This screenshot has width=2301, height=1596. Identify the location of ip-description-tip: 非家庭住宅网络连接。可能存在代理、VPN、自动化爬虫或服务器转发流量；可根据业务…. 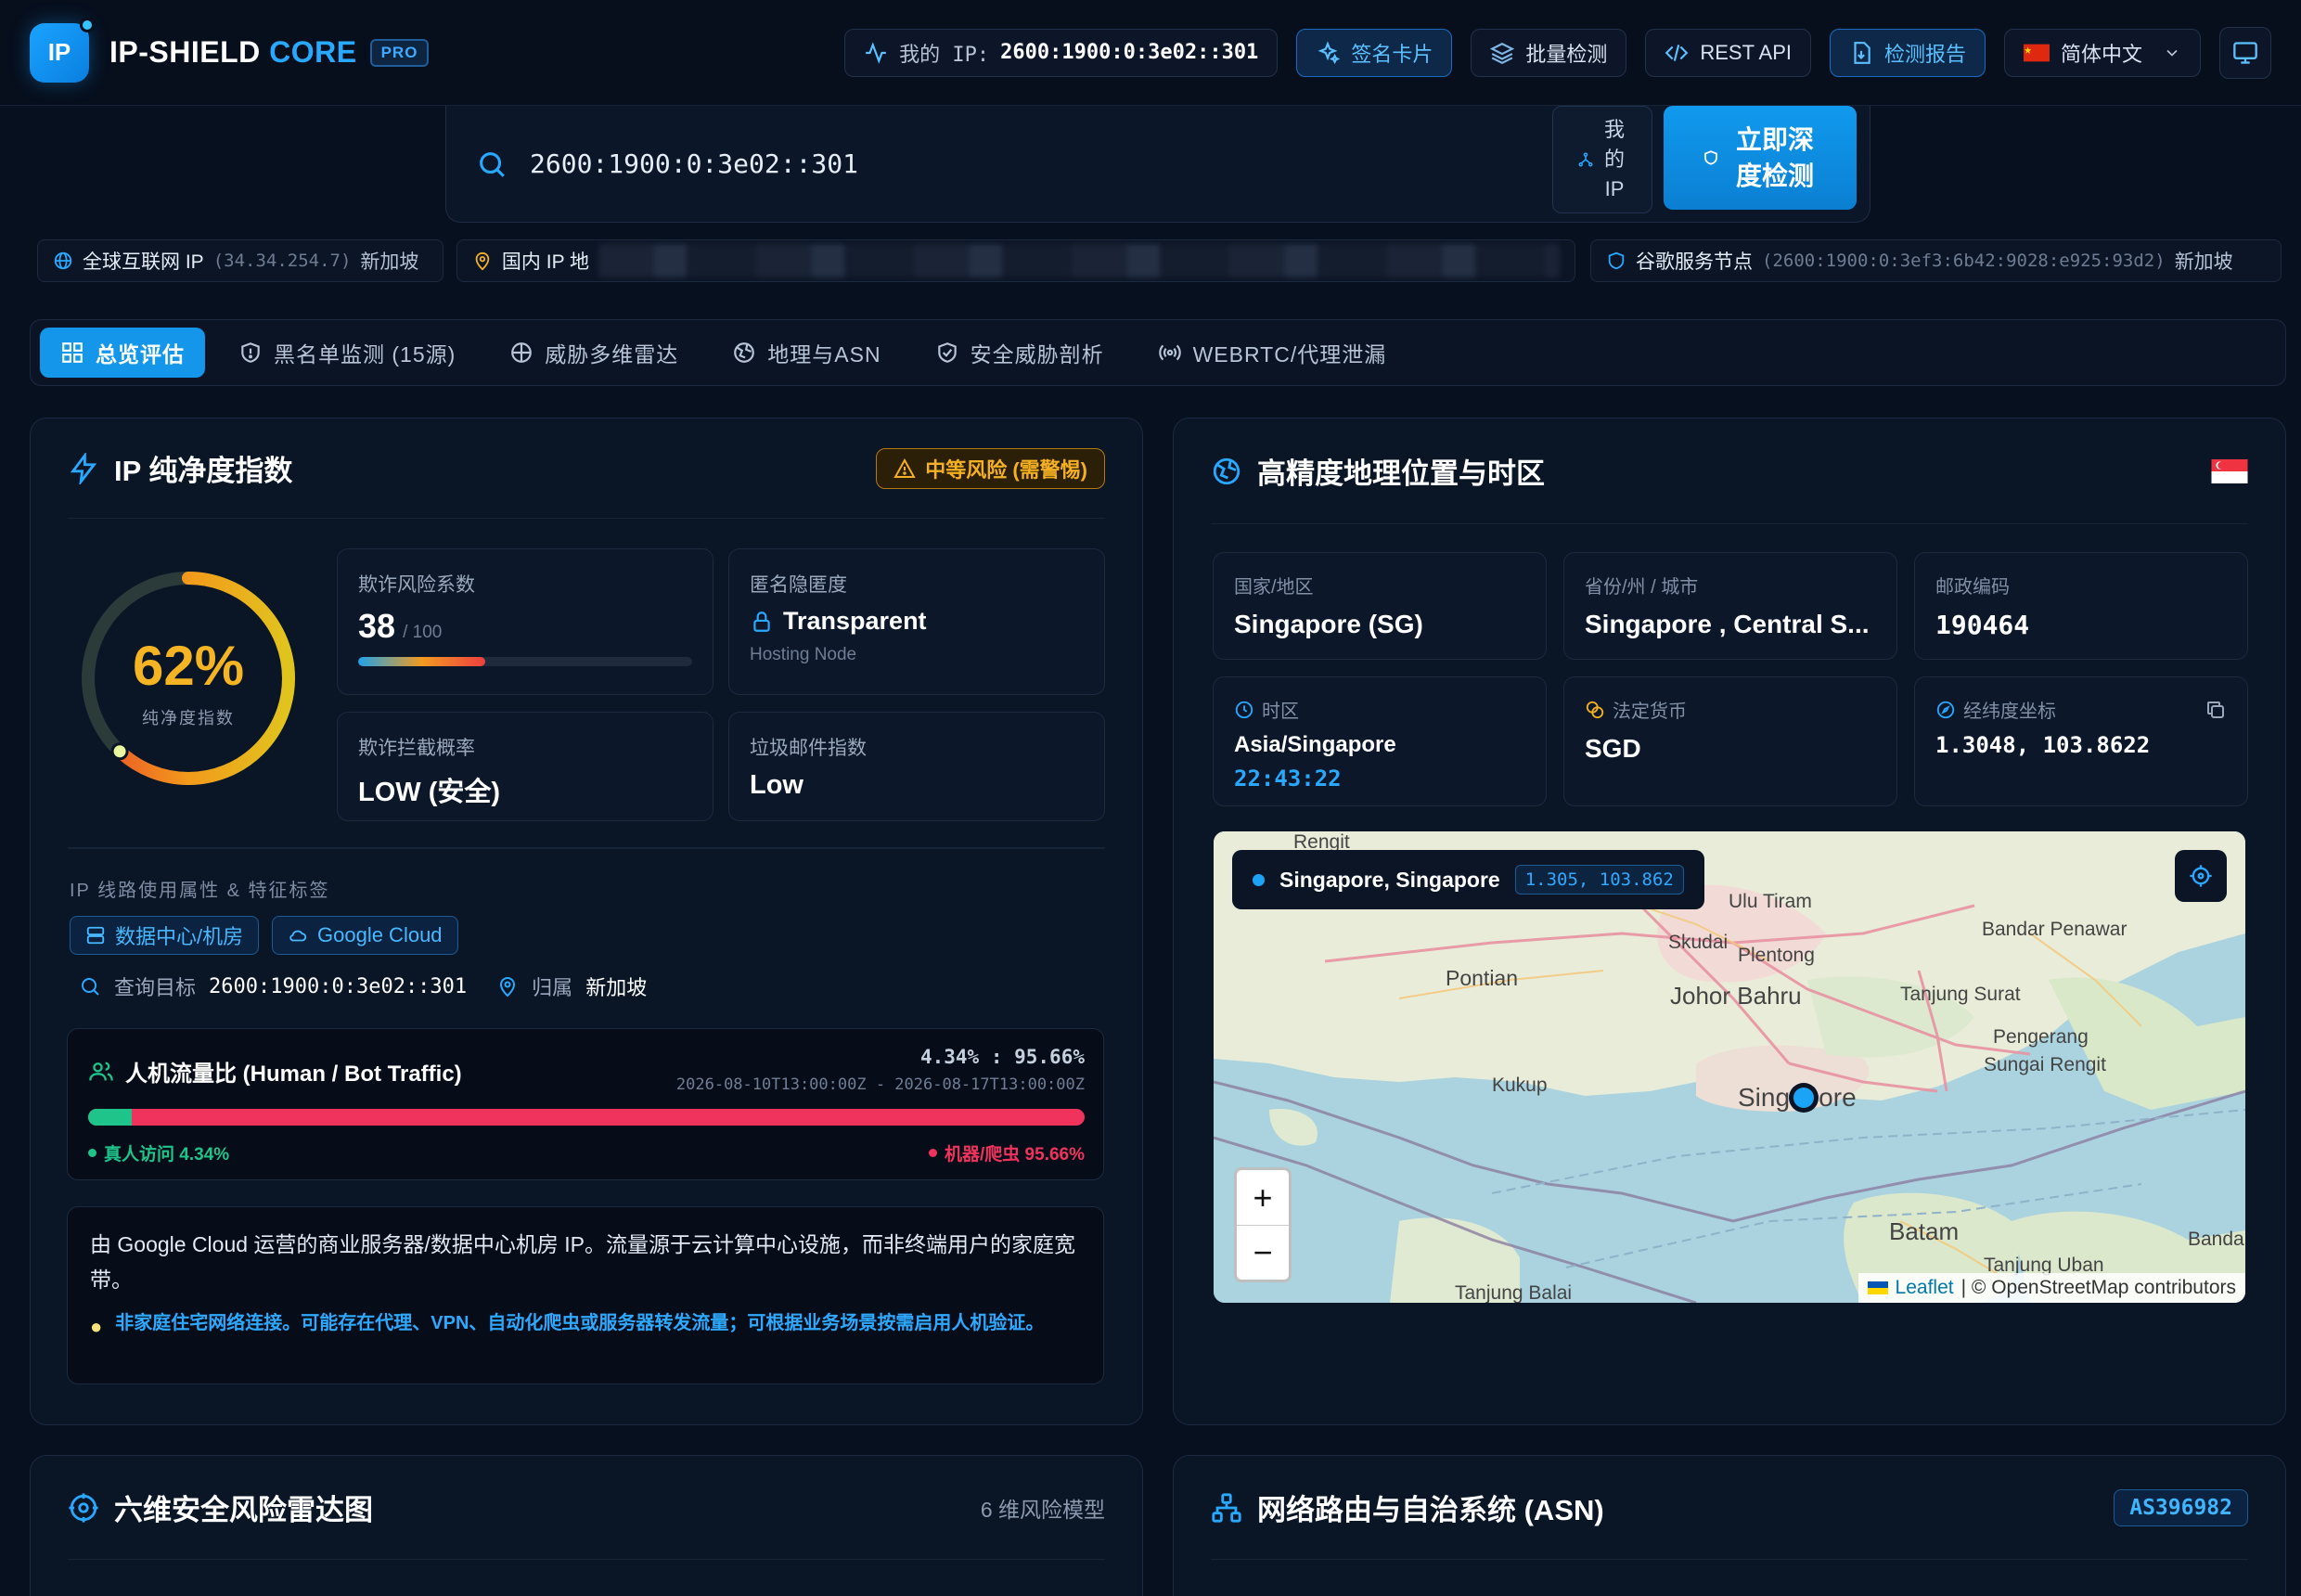
(580, 1322).